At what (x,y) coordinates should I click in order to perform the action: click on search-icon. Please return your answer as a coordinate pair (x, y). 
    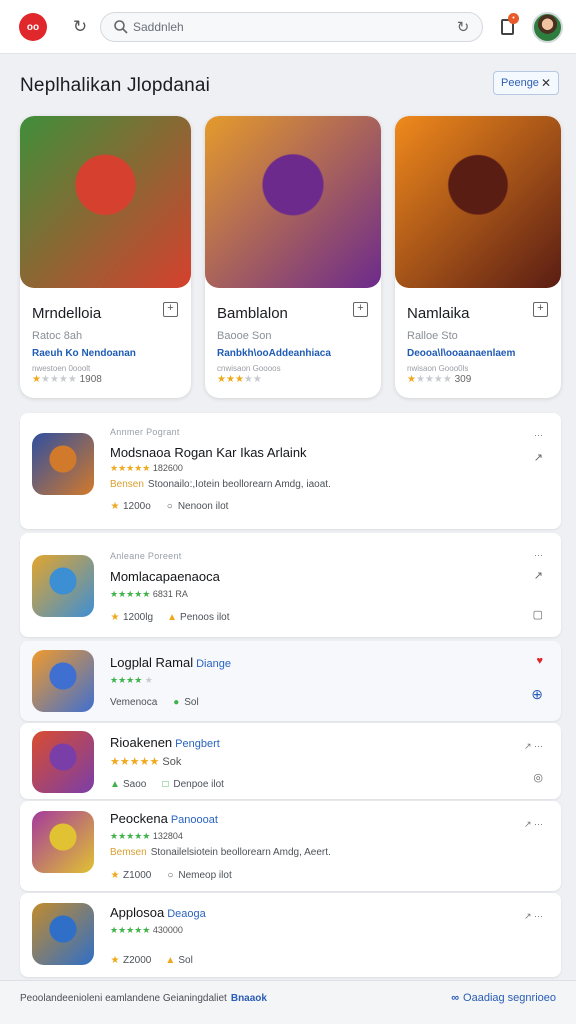
    Looking at the image, I should click on (121, 27).